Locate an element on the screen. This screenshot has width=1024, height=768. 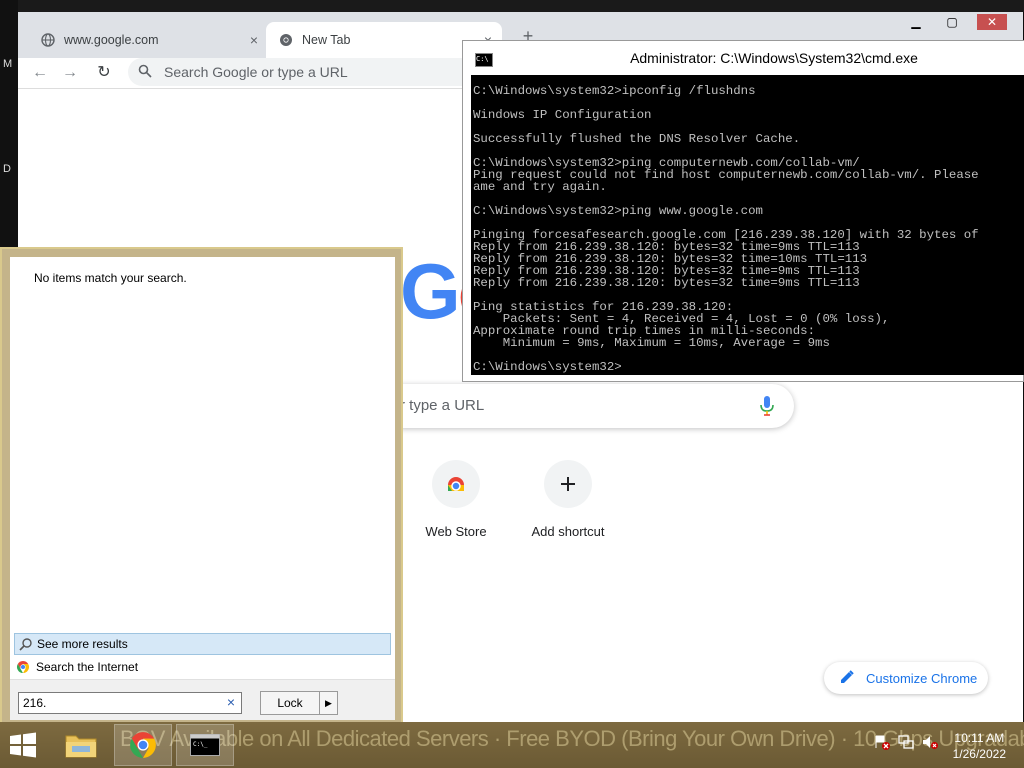
cmd-line: C:\Windows\system32>ping www.google.com is located at coordinates (618, 211).